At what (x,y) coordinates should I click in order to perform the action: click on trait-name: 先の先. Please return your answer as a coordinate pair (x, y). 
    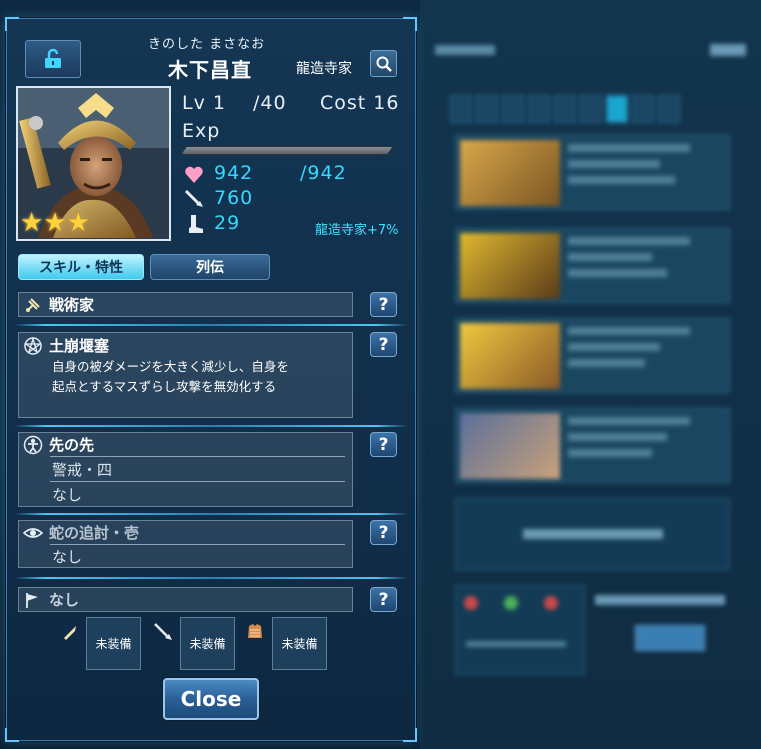
    Looking at the image, I should click on (72, 445).